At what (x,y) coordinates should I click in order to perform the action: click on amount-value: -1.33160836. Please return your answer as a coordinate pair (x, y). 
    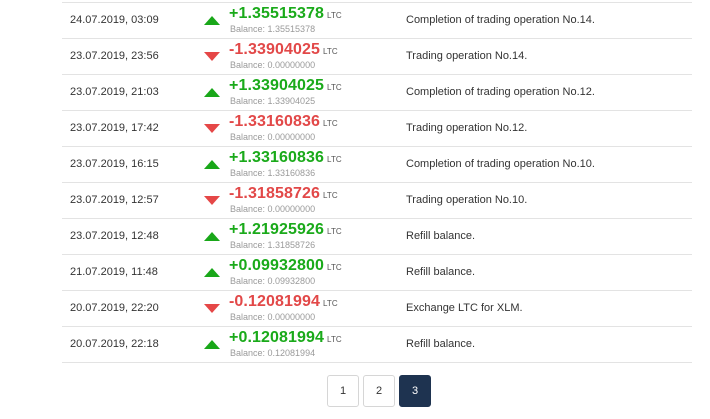
    Looking at the image, I should click on (274, 121).